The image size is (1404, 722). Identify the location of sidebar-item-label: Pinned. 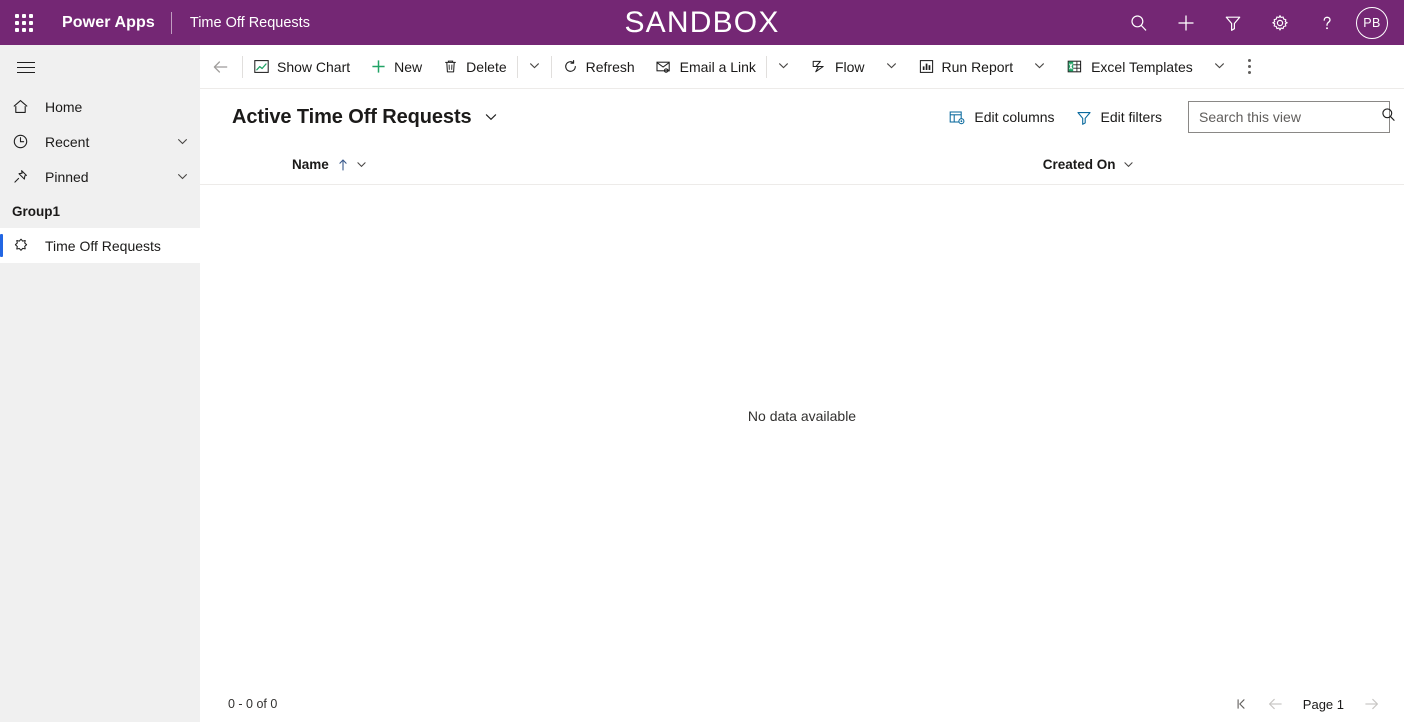
(67, 176).